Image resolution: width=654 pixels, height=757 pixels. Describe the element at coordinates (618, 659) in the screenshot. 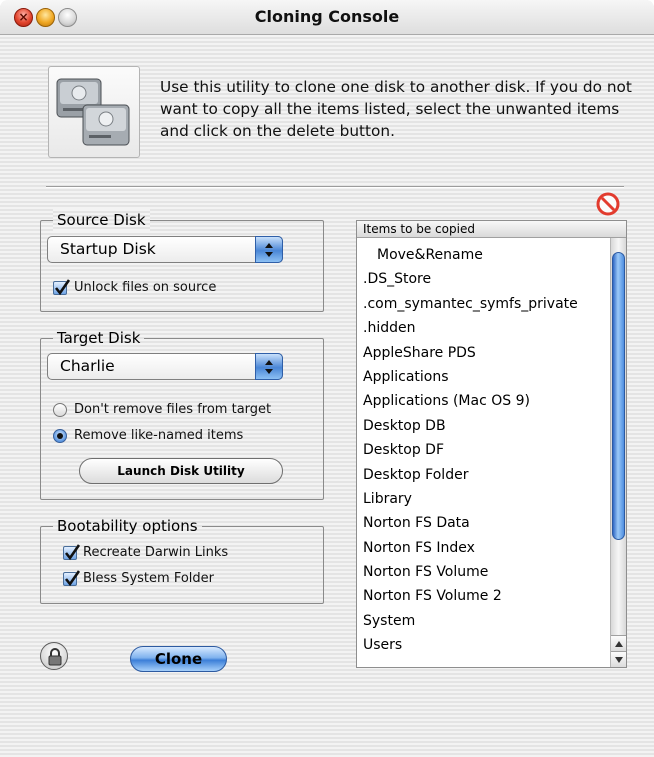

I see `scroll-down-button` at that location.